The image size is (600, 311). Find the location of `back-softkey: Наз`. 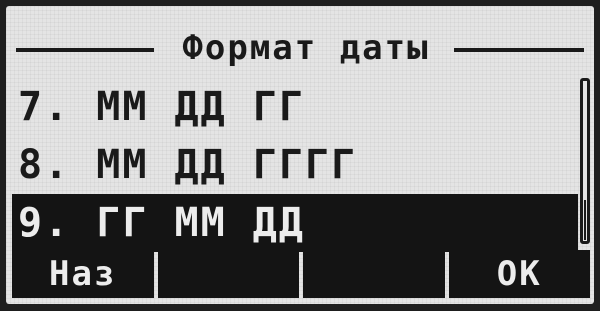

back-softkey: Наз is located at coordinates (83, 274).